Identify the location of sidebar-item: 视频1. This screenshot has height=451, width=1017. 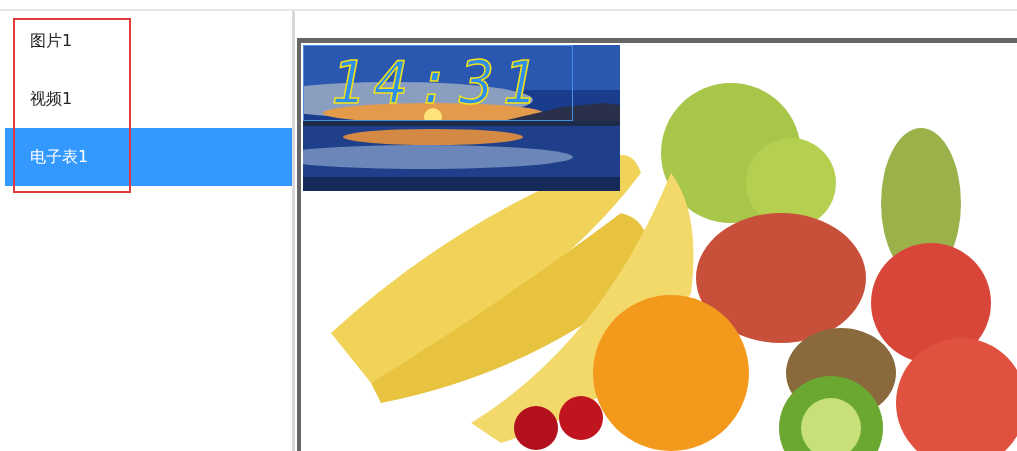
(148, 99).